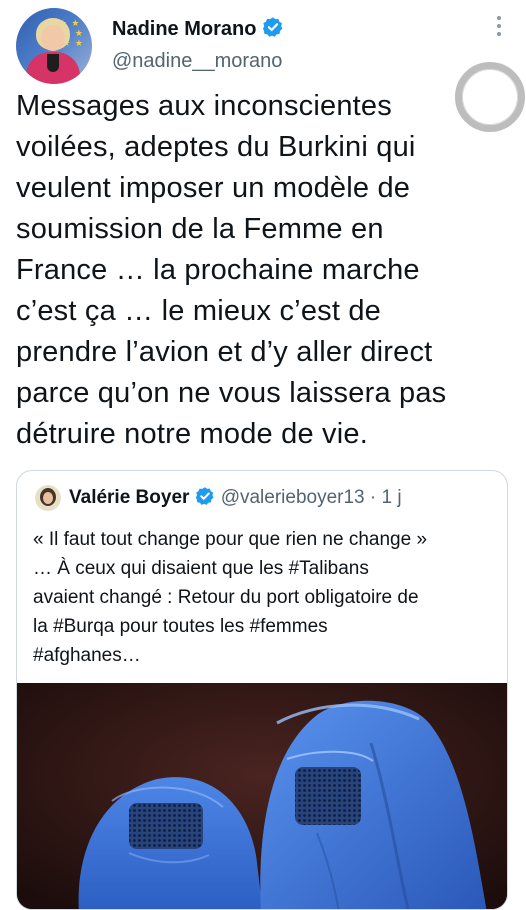  Describe the element at coordinates (213, 188) in the screenshot. I see `tweet-line: veulent imposer un modèle de` at that location.